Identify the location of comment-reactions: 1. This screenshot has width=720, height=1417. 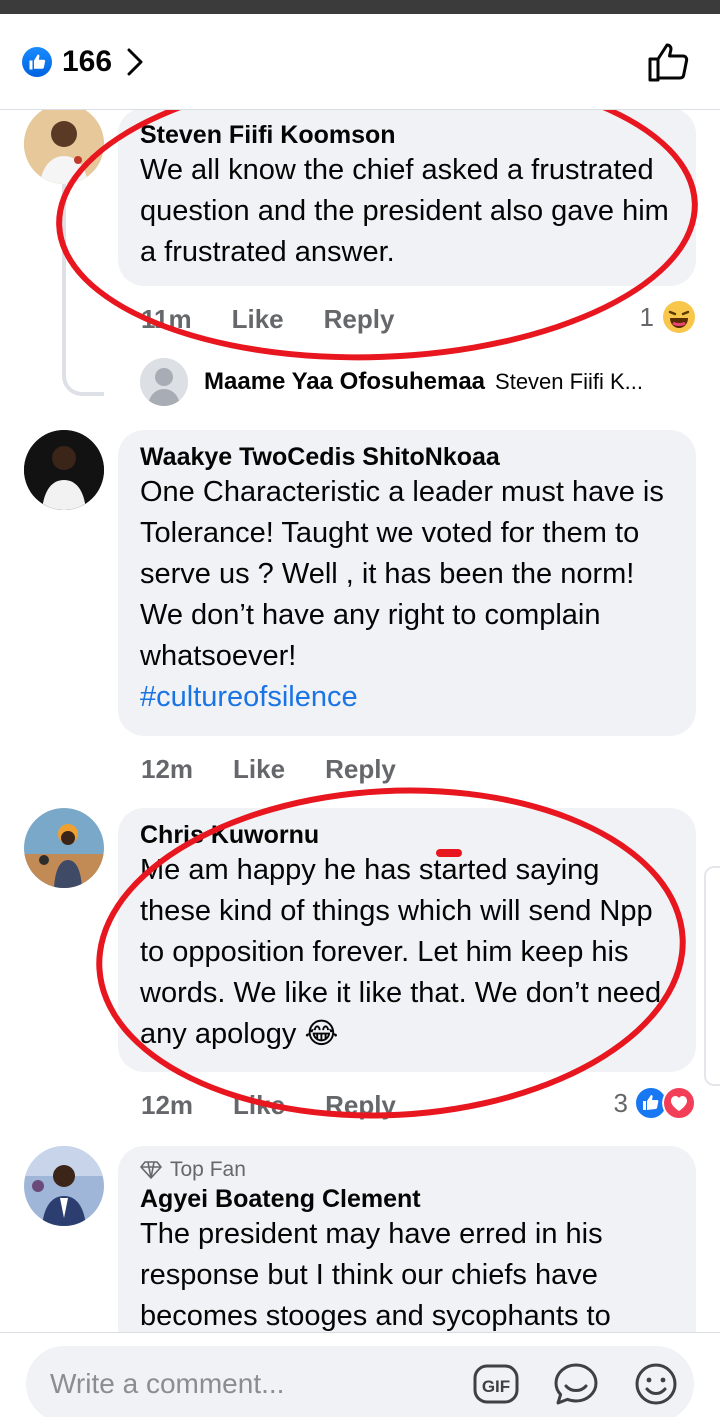
(668, 317).